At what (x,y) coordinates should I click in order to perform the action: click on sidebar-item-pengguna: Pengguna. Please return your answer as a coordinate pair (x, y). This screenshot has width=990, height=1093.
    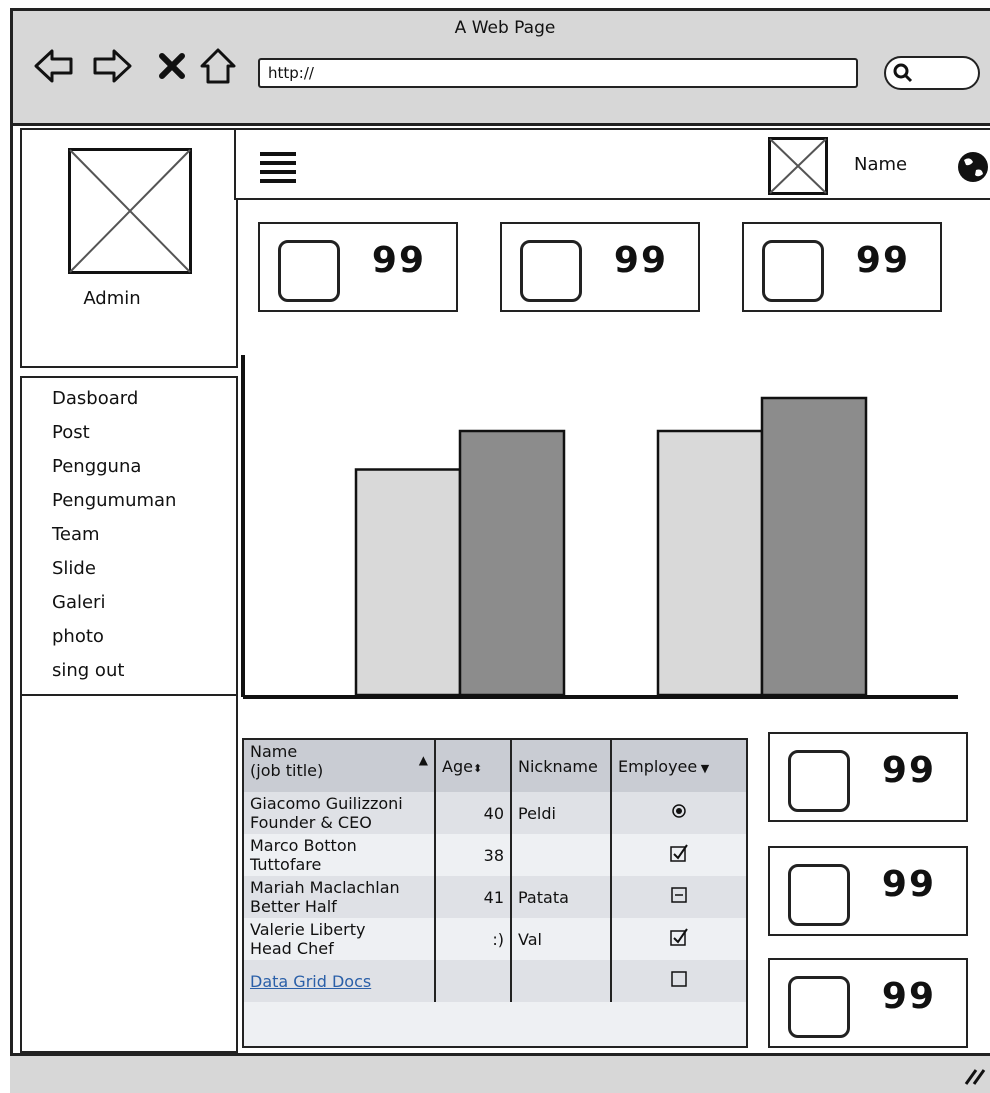
    Looking at the image, I should click on (129, 467).